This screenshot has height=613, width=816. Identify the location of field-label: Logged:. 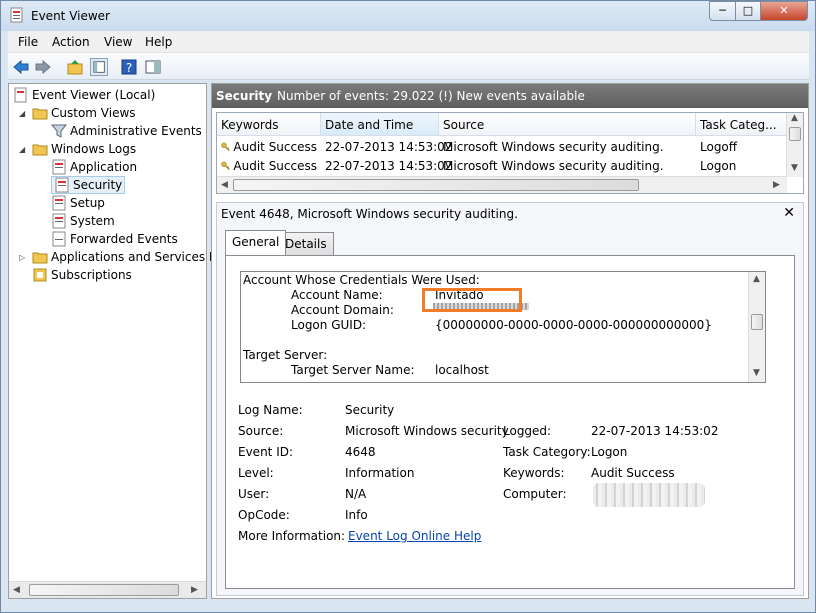
(527, 431).